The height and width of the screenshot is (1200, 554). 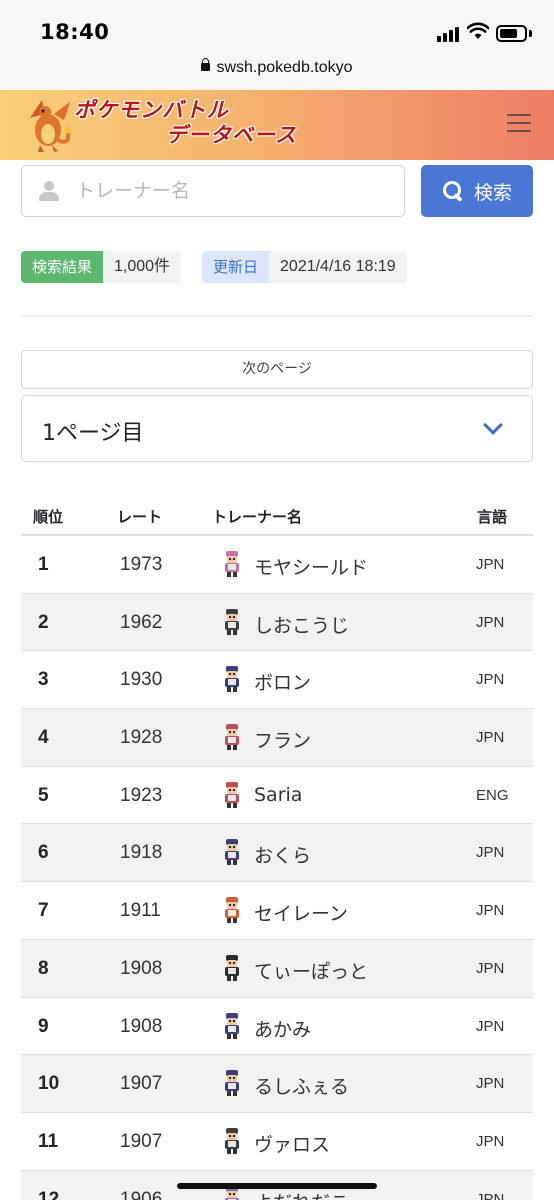 I want to click on table-row: 5 1923 Saria ENG, so click(x=277, y=796).